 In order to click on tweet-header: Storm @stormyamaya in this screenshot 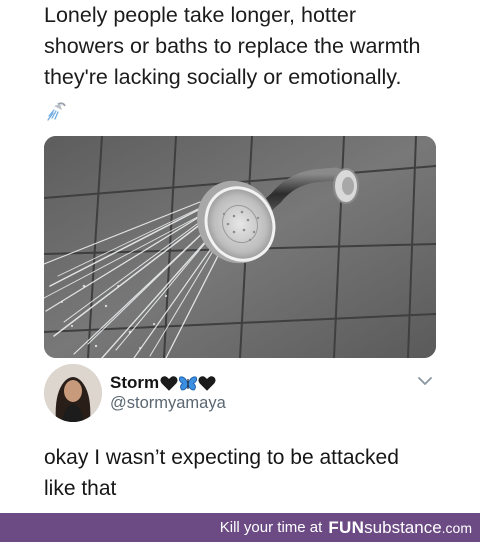, I will do `click(240, 394)`.